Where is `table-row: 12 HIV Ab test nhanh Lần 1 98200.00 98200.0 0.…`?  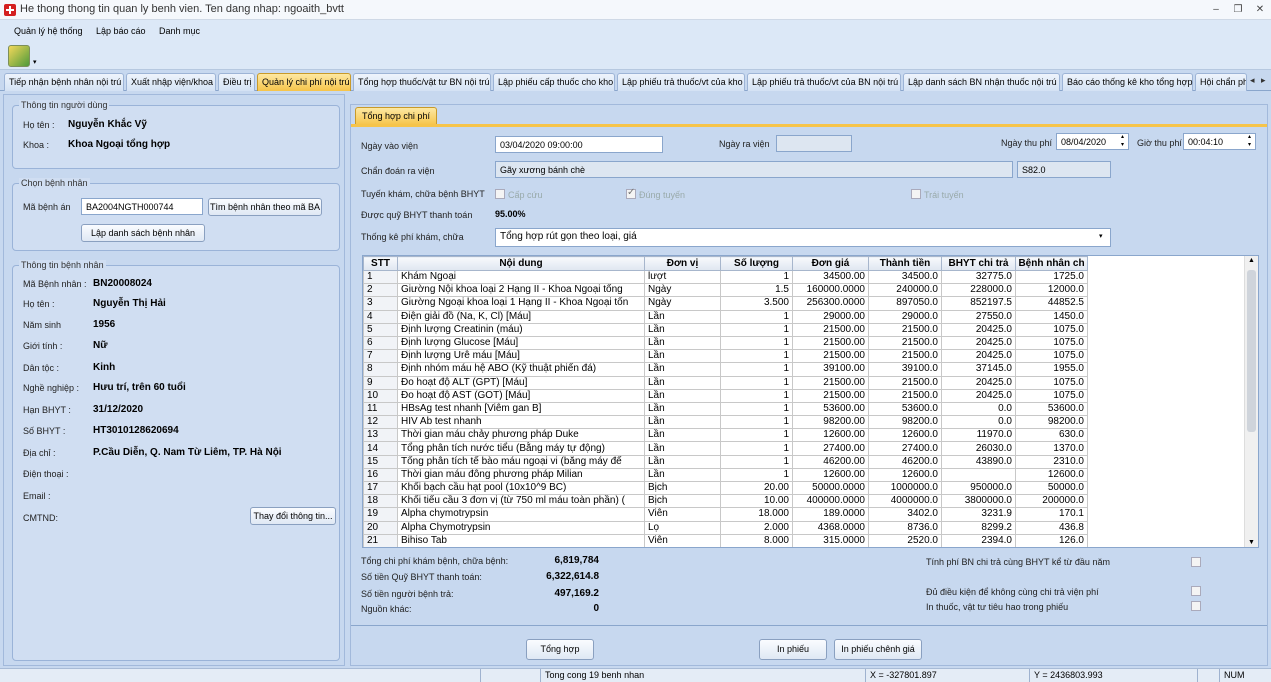
table-row: 12 HIV Ab test nhanh Lần 1 98200.00 98200.0 0.… is located at coordinates (725, 422).